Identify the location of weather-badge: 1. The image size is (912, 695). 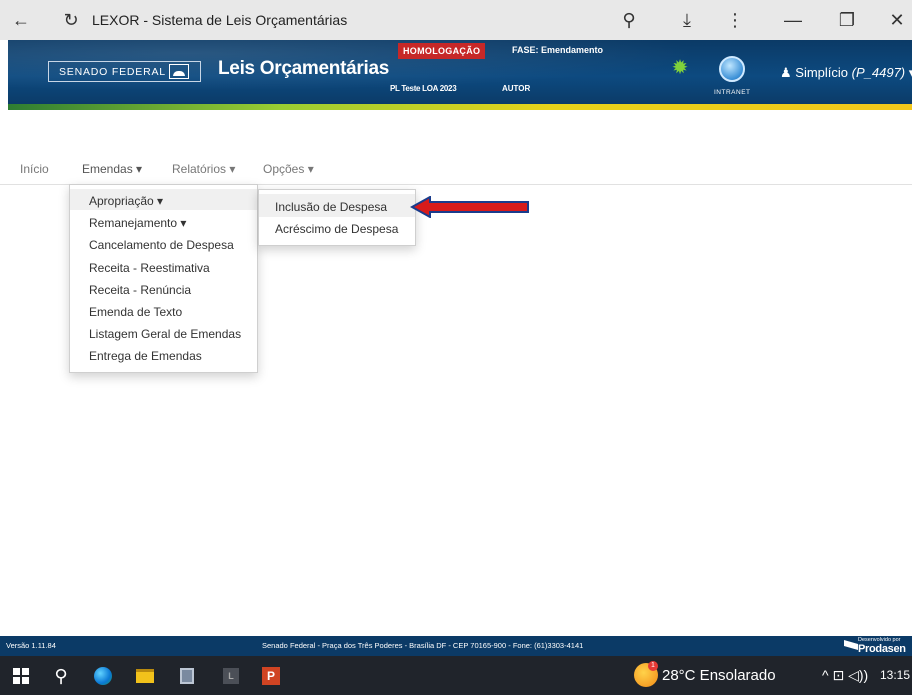
(653, 666).